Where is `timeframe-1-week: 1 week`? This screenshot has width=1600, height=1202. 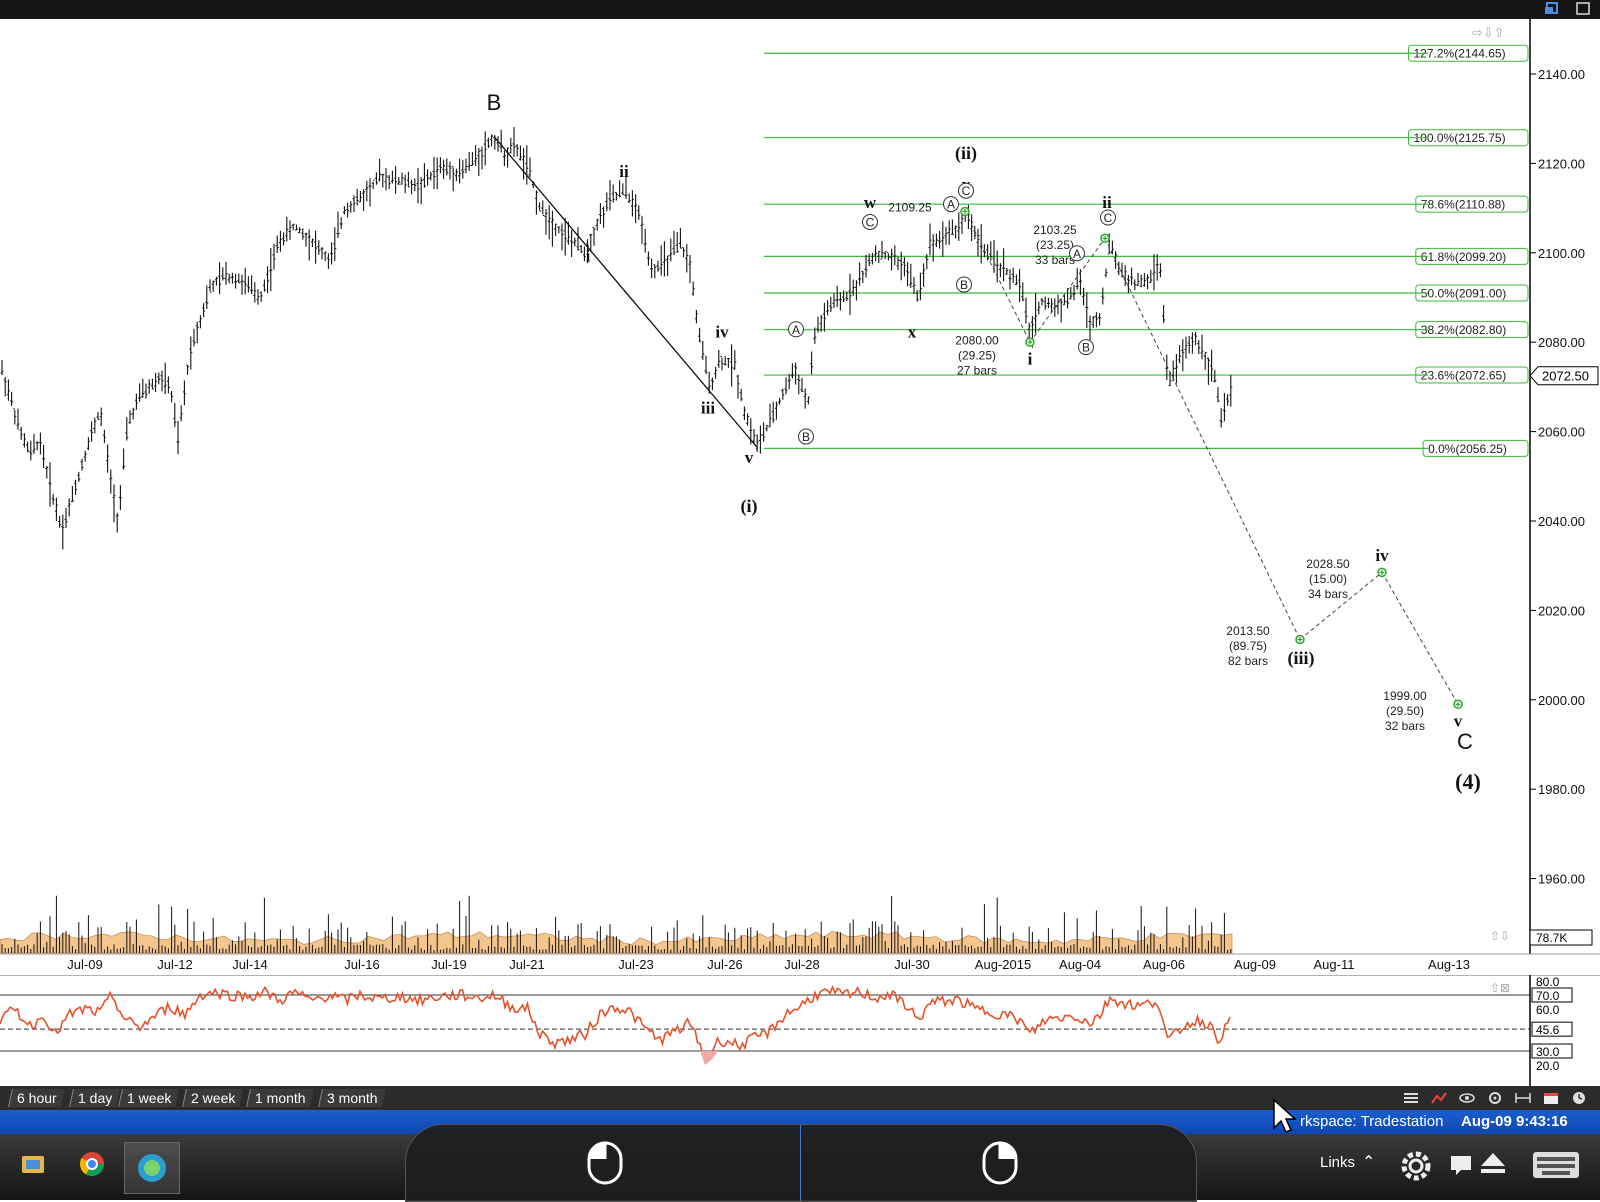 timeframe-1-week: 1 week is located at coordinates (149, 1098).